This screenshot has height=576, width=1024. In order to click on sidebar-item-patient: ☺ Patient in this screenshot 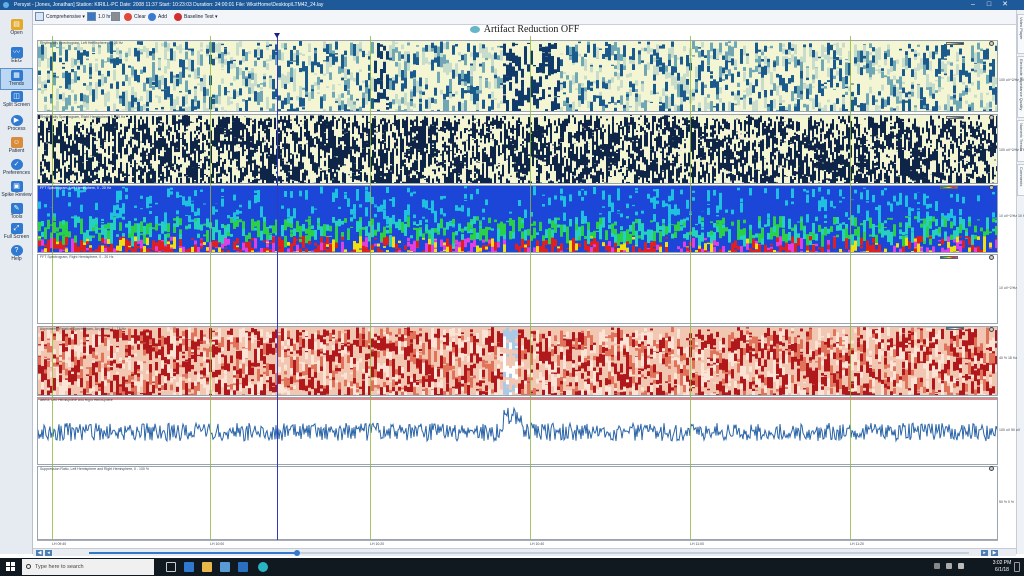, I will do `click(16, 147)`.